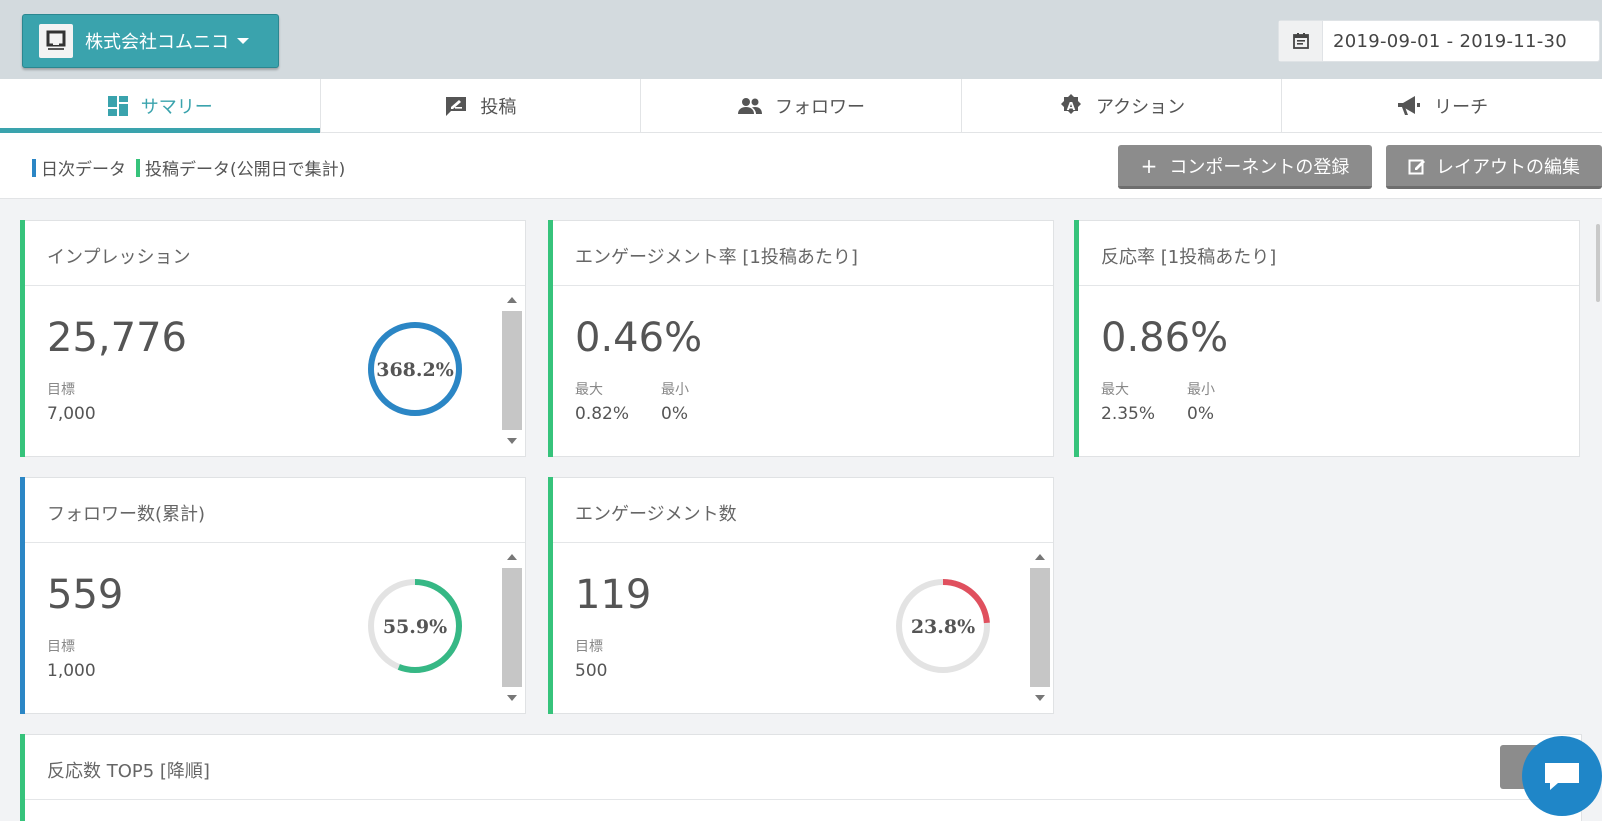  Describe the element at coordinates (602, 414) in the screenshot. I see `max-value: 0.82%` at that location.